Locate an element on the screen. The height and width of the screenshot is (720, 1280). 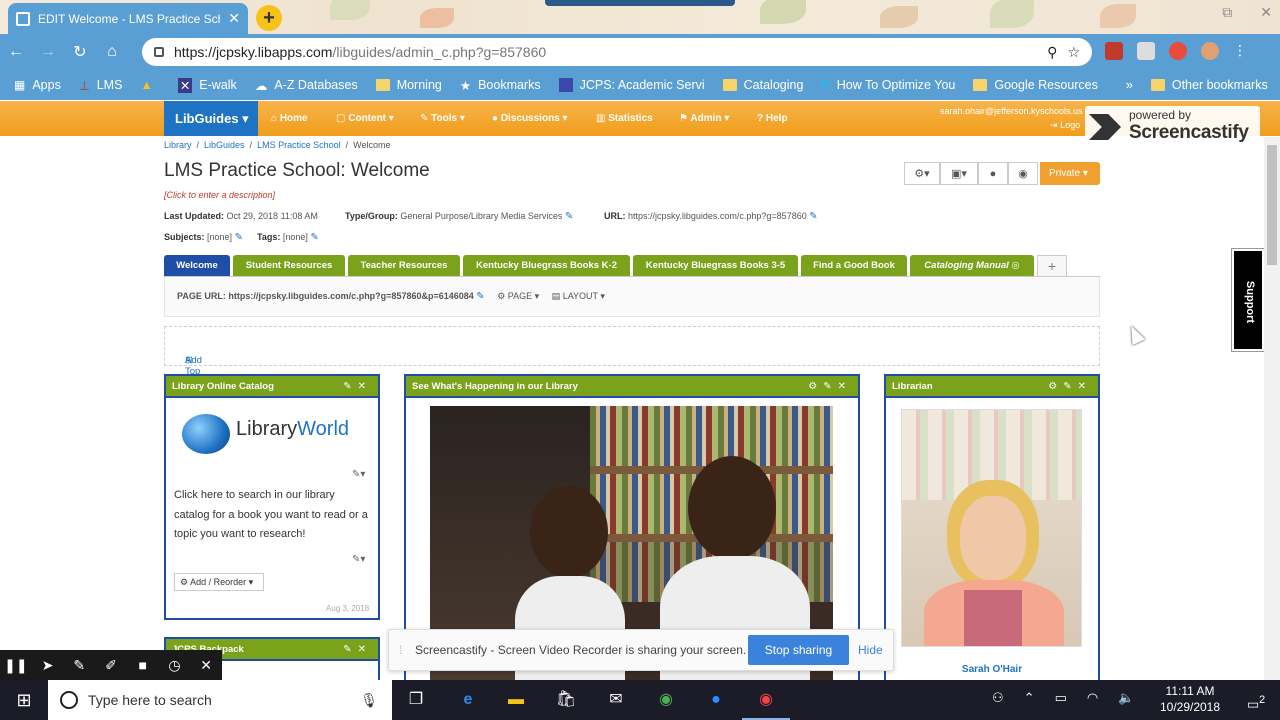
browser-tab-active: EDIT Welcome - LMS Practice Scho ✕ is located at coordinates (128, 18).